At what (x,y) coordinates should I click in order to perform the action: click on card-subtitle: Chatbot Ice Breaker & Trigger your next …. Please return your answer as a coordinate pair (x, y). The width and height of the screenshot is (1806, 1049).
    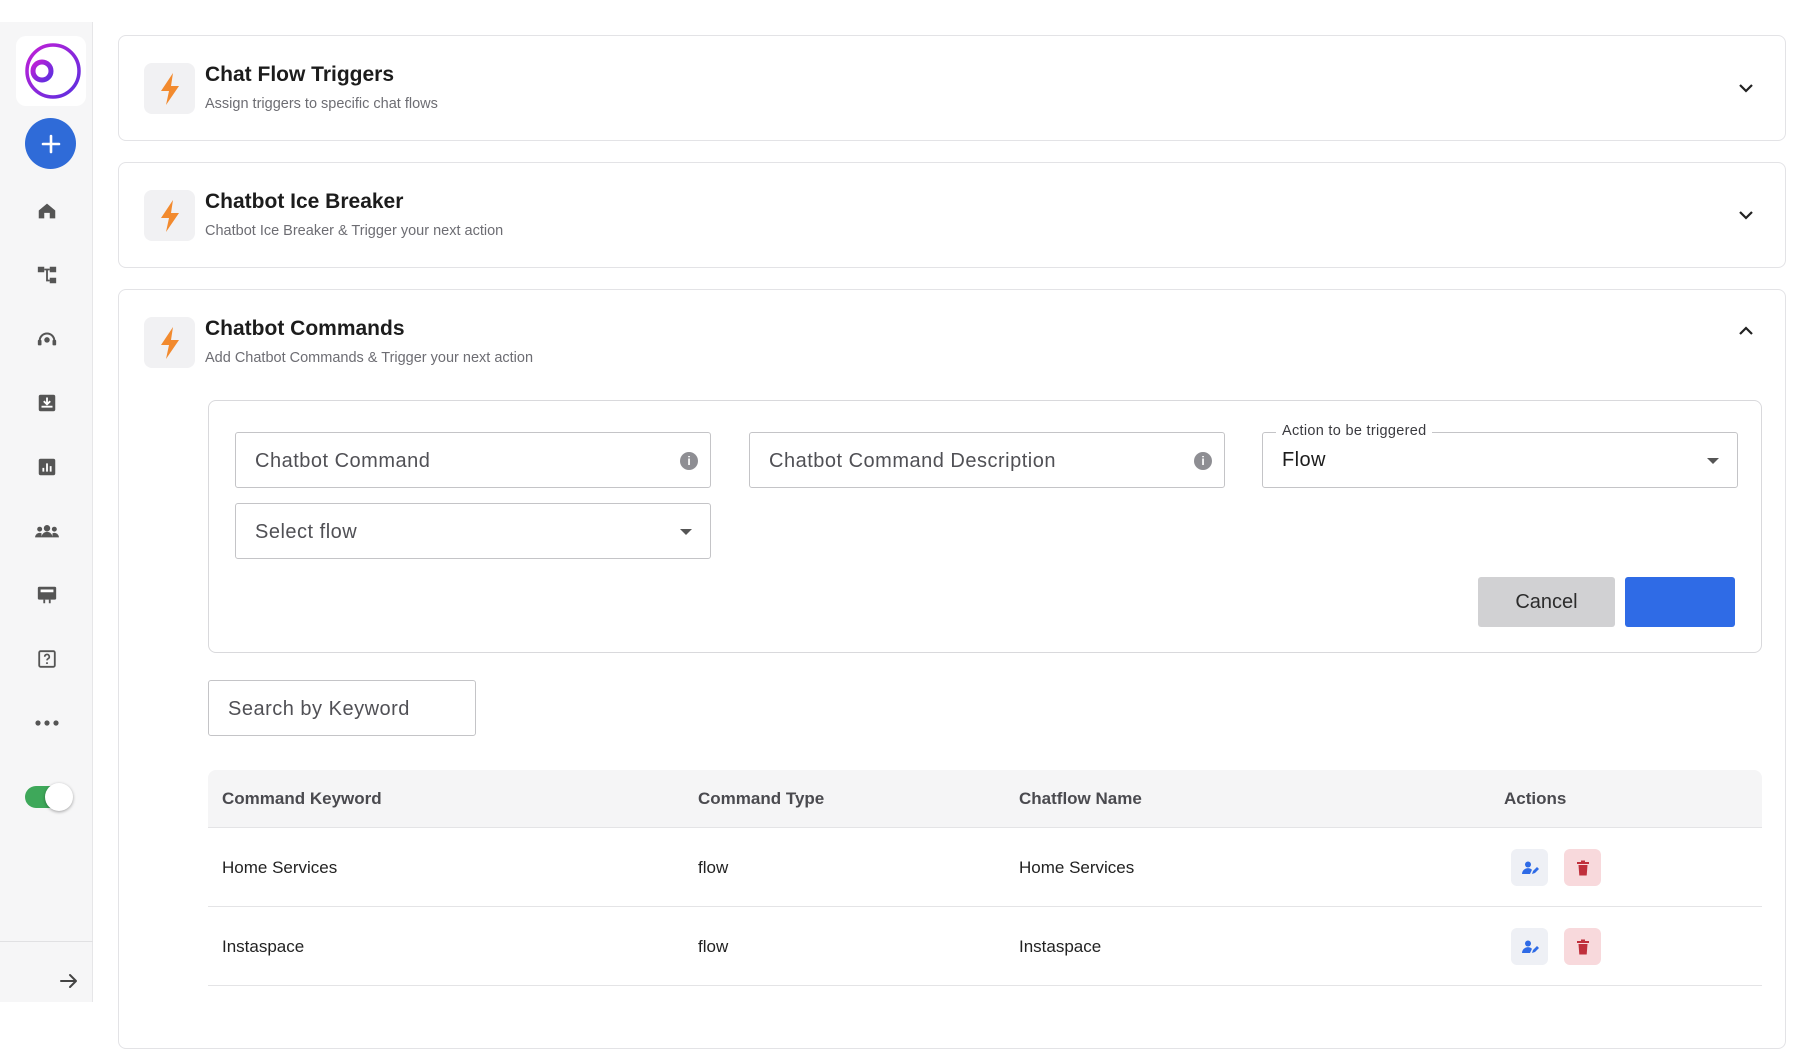
    Looking at the image, I should click on (354, 231).